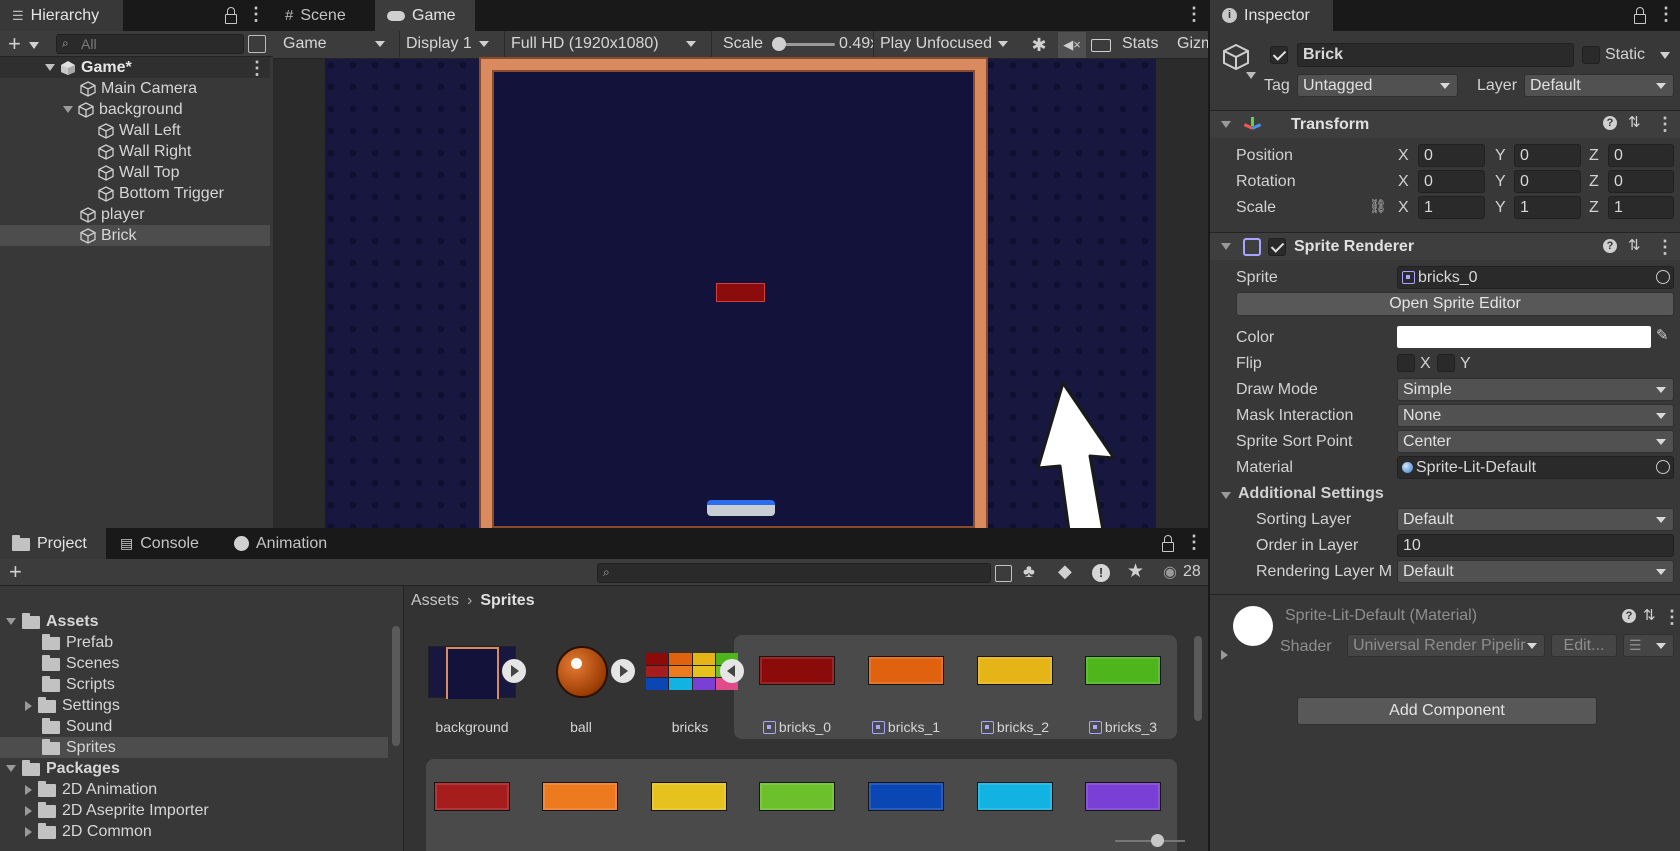  Describe the element at coordinates (1591, 55) in the screenshot. I see `static-checkbox` at that location.